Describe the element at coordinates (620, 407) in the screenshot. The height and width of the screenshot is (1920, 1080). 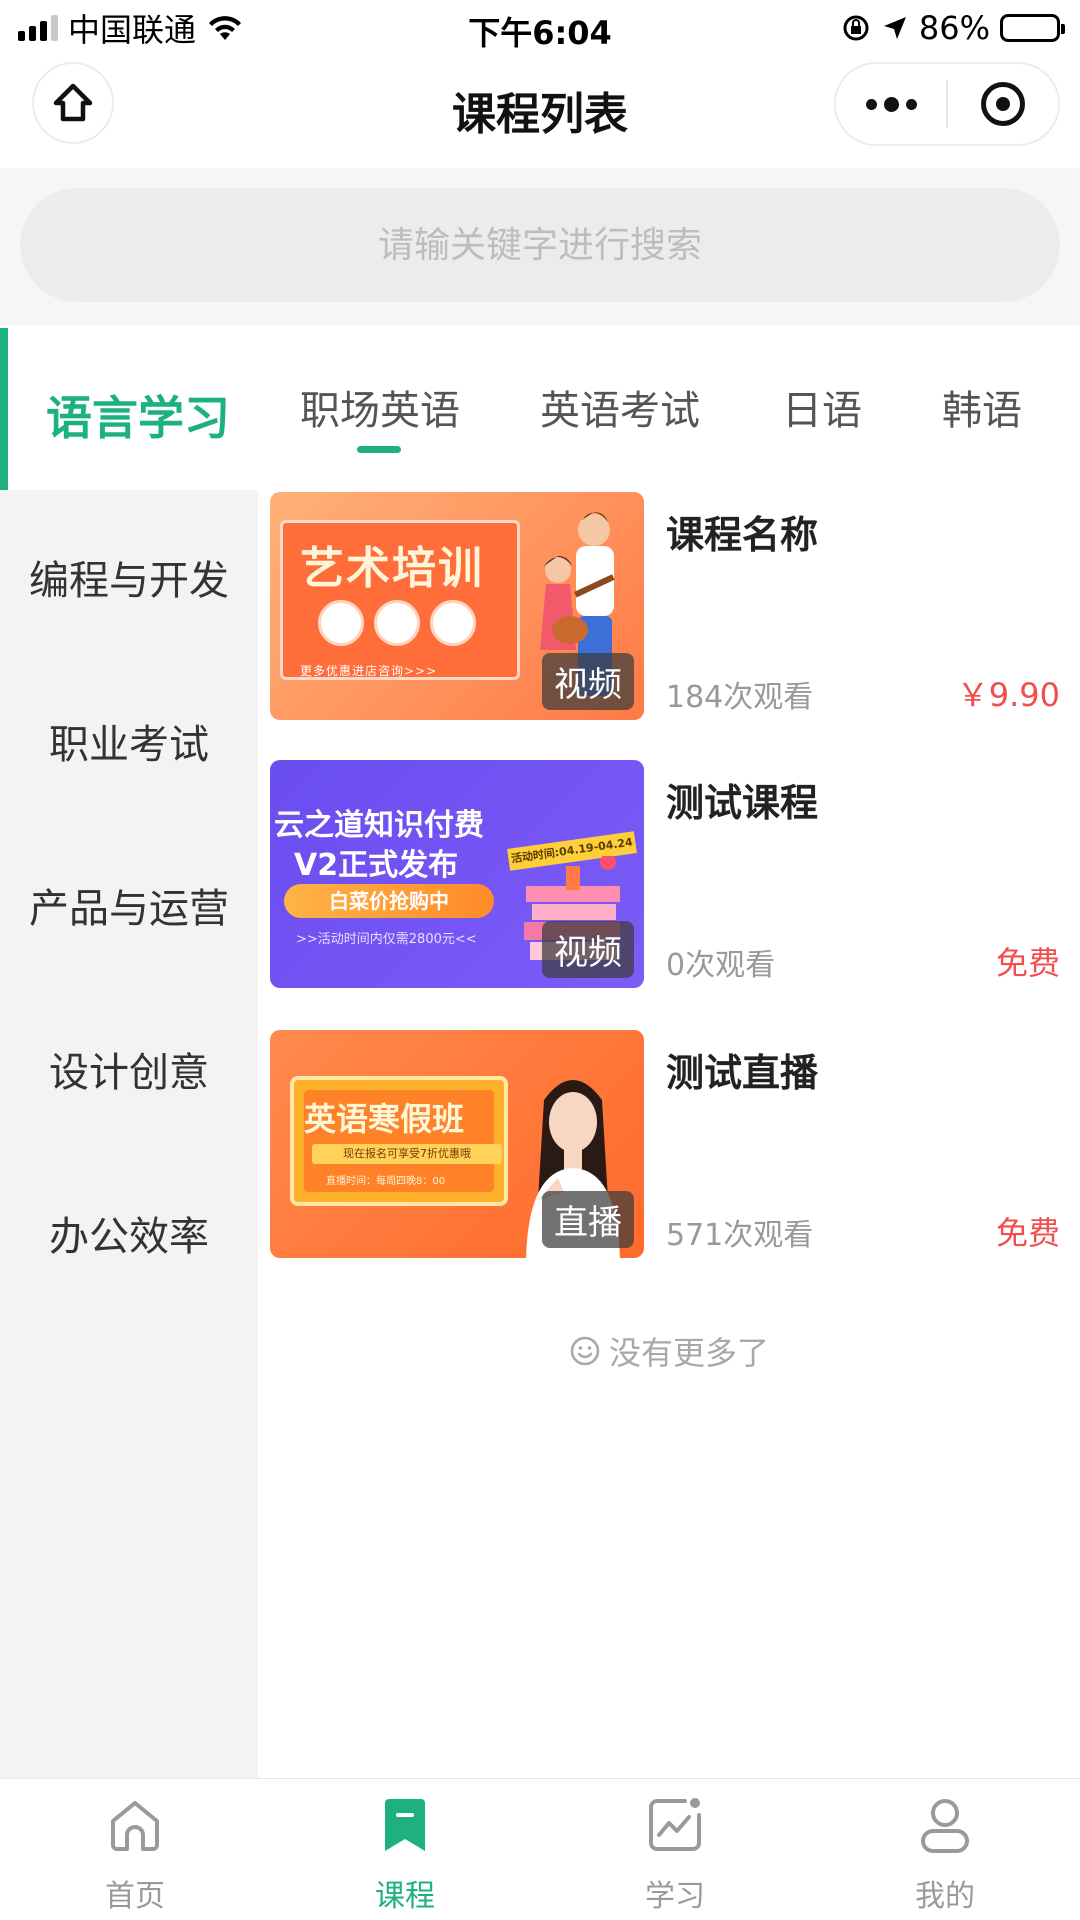
I see `tab-english-exam: 英语考试` at that location.